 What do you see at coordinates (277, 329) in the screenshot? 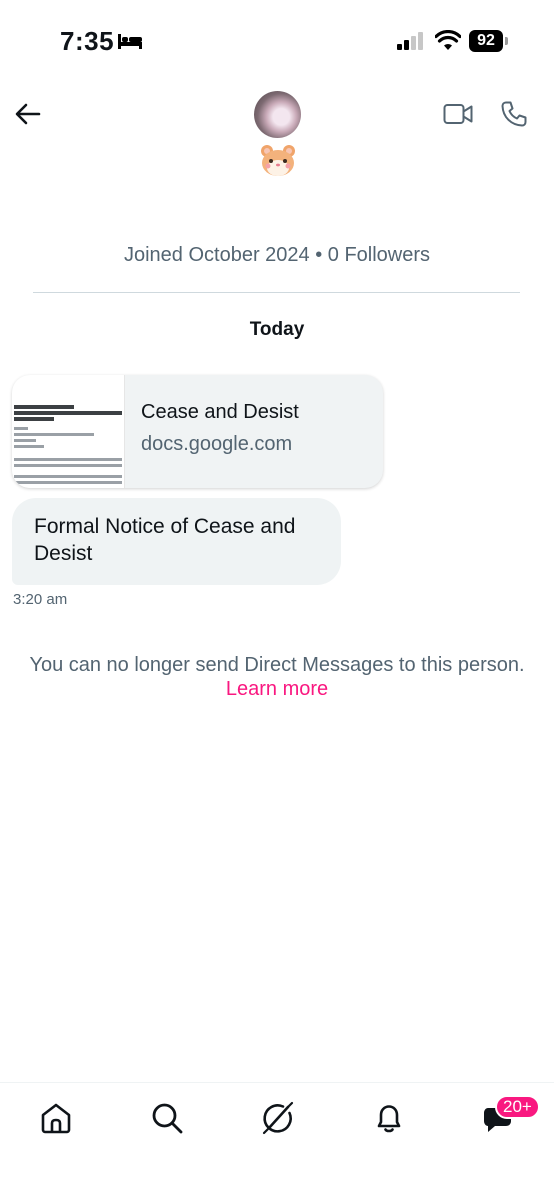
I see `date-separator: Today` at bounding box center [277, 329].